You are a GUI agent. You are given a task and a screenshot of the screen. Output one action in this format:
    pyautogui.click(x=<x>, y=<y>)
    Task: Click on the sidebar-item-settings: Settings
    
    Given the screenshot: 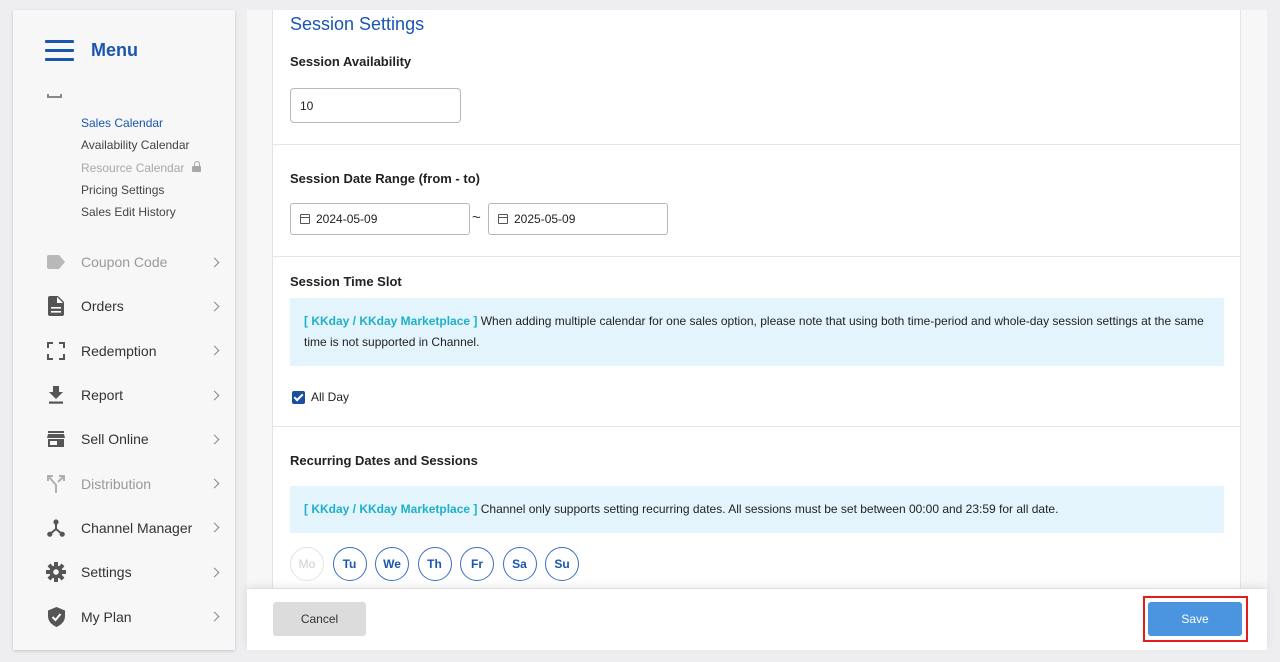 What is the action you would take?
    pyautogui.click(x=124, y=572)
    